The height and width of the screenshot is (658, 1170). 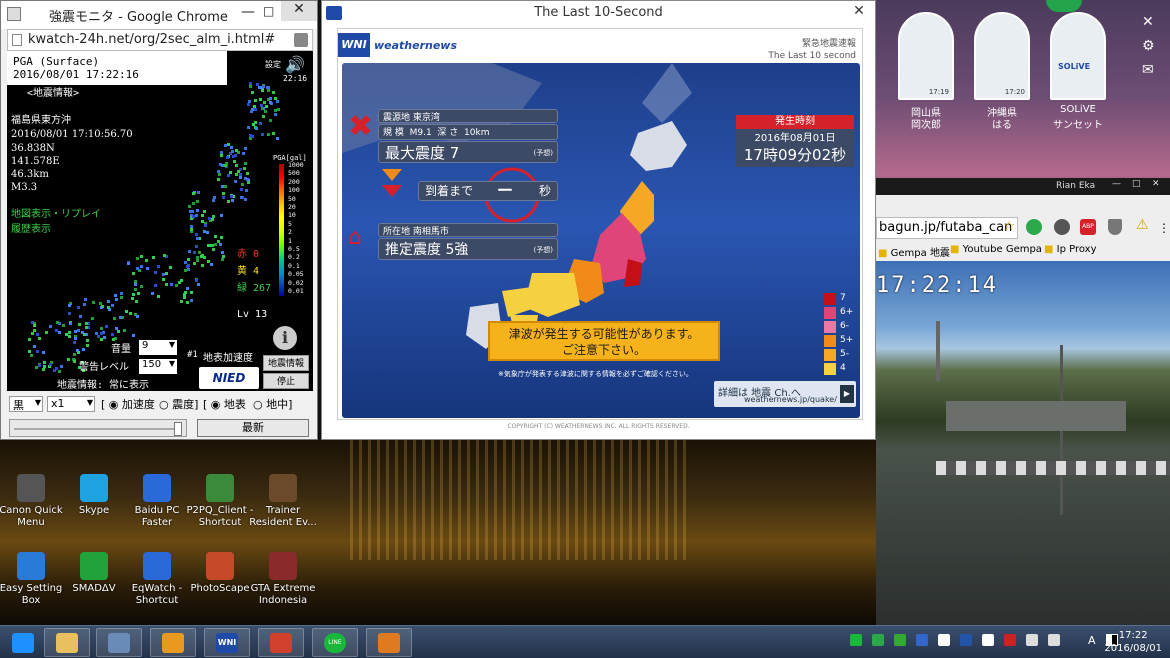 What do you see at coordinates (158, 366) in the screenshot?
I see `warn-level-select: 150 ▼` at bounding box center [158, 366].